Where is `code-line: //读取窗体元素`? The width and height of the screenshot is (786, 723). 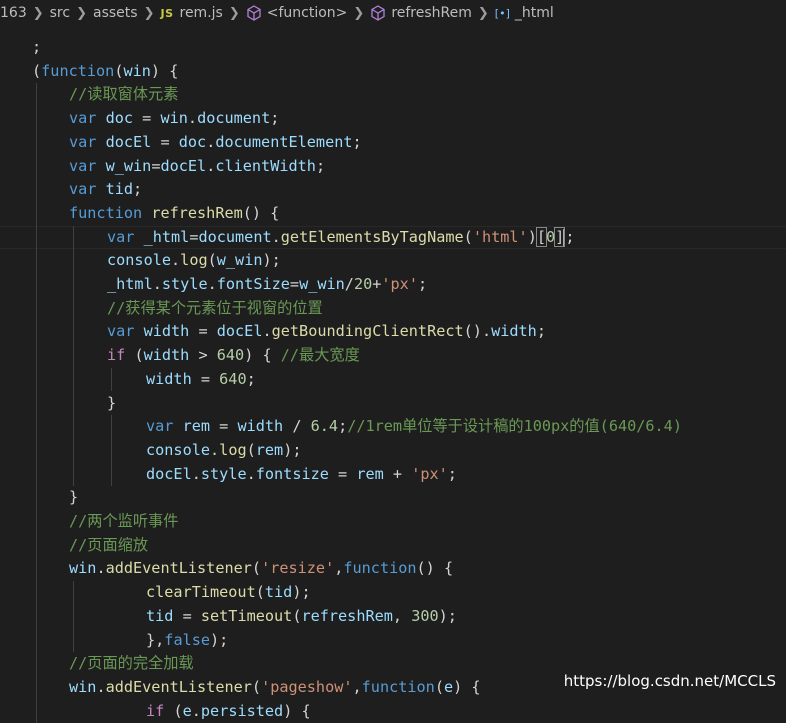
code-line: //读取窗体元素 is located at coordinates (123, 95).